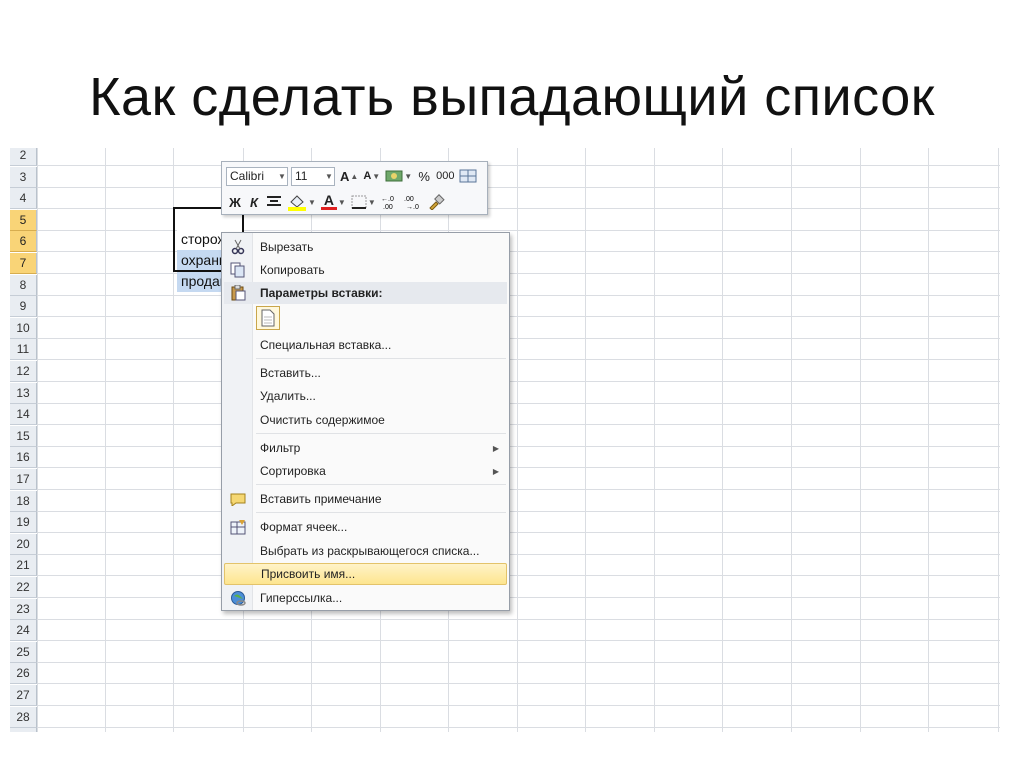 This screenshot has width=1024, height=767. Describe the element at coordinates (238, 499) in the screenshot. I see `comment-icon` at that location.